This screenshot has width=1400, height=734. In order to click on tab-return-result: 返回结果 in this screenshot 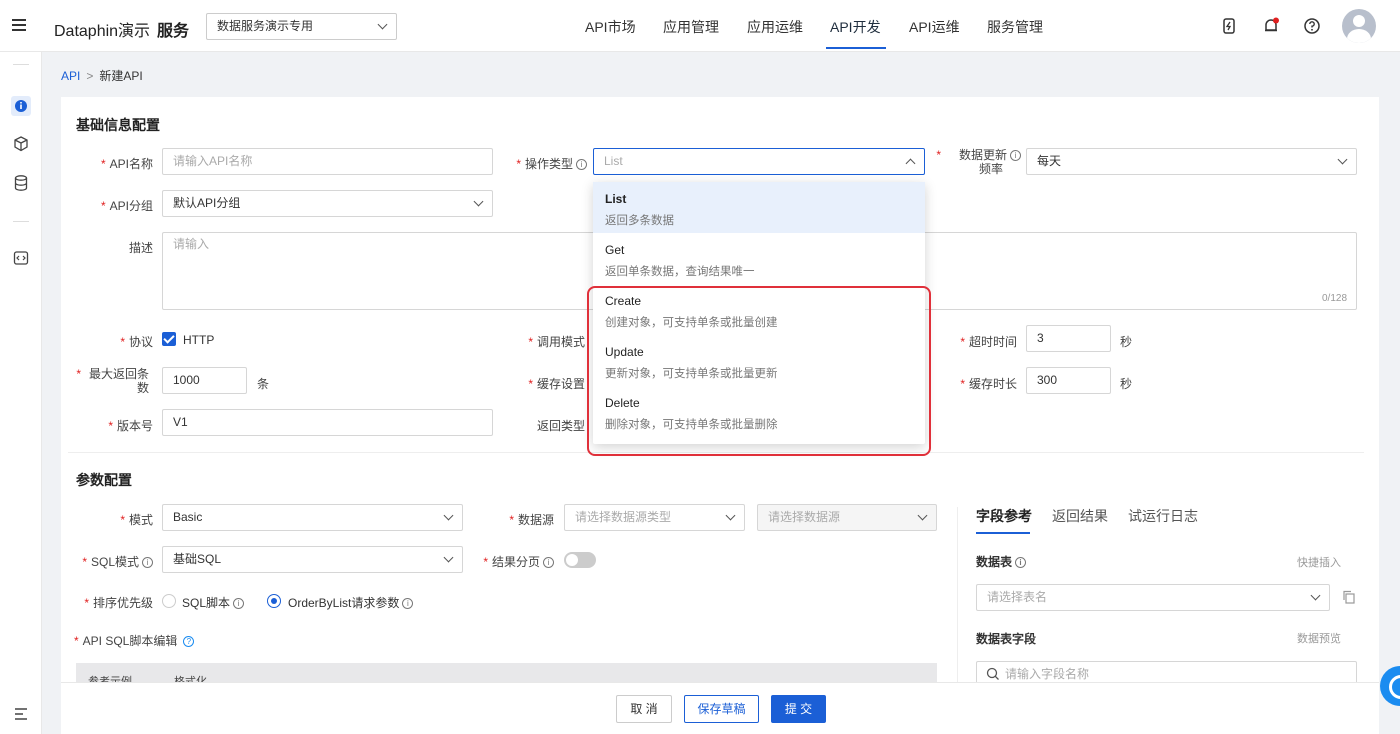, I will do `click(1080, 516)`.